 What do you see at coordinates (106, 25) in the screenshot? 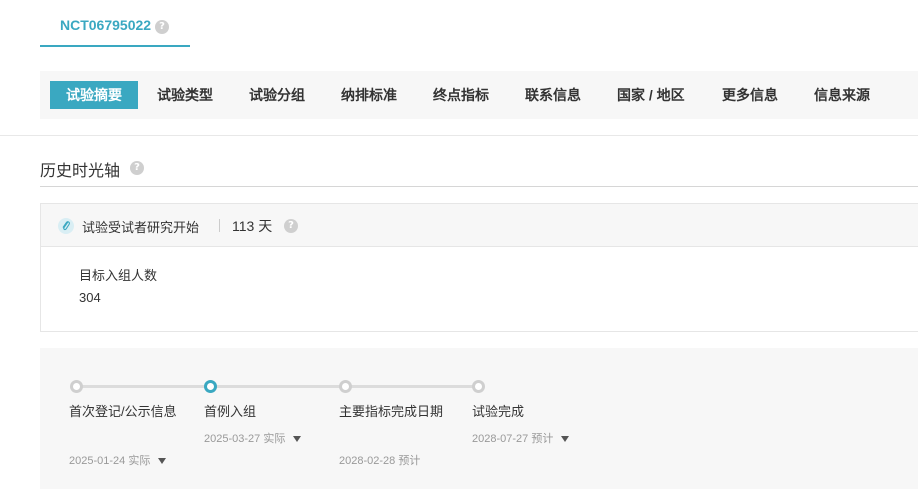
I see `trial-id-label: NCT06795022` at bounding box center [106, 25].